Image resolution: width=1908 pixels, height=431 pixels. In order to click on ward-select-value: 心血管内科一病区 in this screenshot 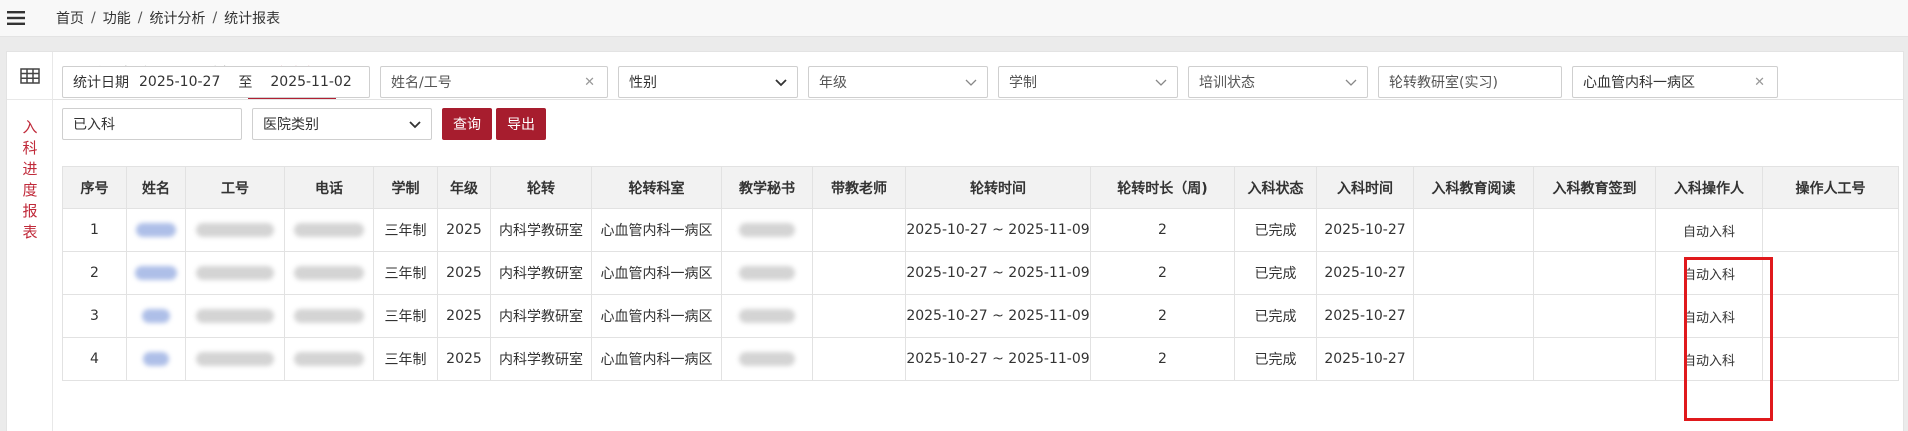, I will do `click(1639, 83)`.